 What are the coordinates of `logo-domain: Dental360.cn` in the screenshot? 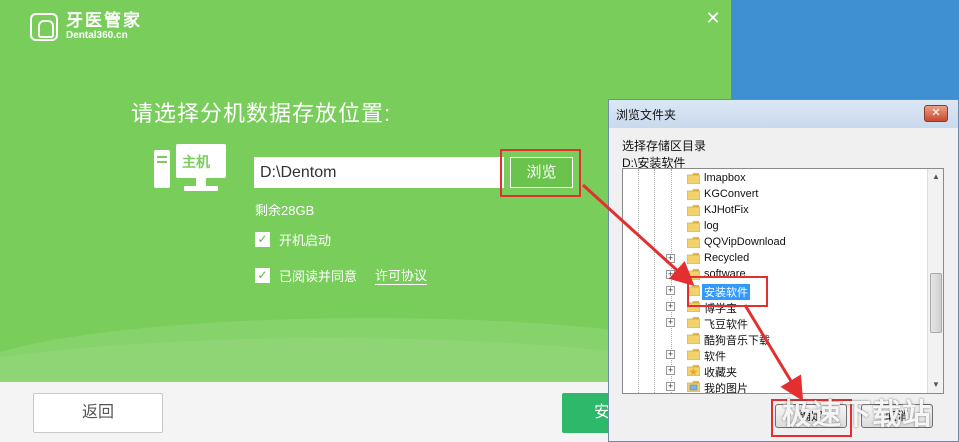 It's located at (97, 35).